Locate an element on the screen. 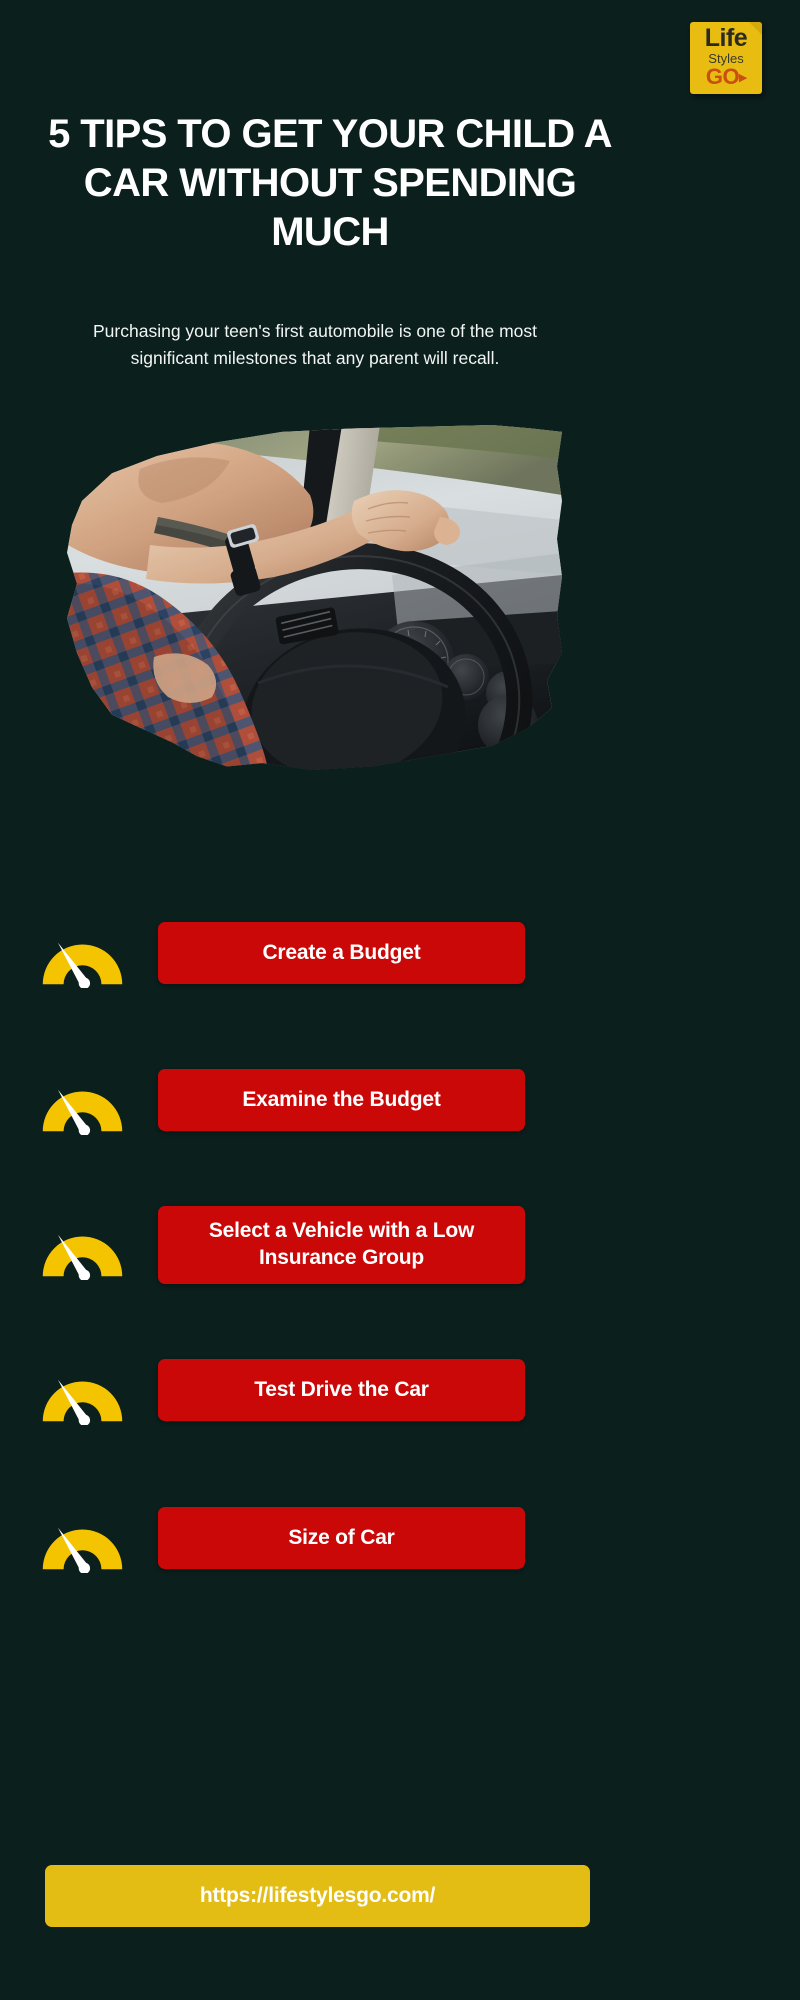  tip-row-2: Examine the Budget is located at coordinates (280, 1100).